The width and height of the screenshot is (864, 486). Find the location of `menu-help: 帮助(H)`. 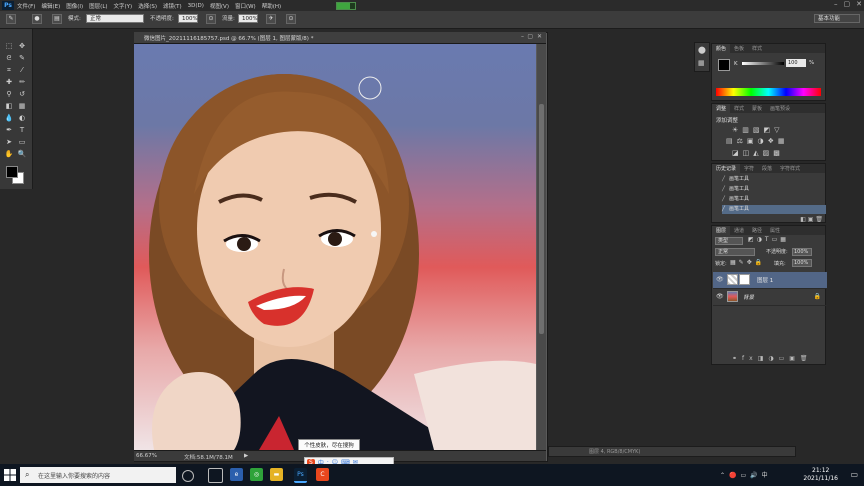

menu-help: 帮助(H) is located at coordinates (271, 6).